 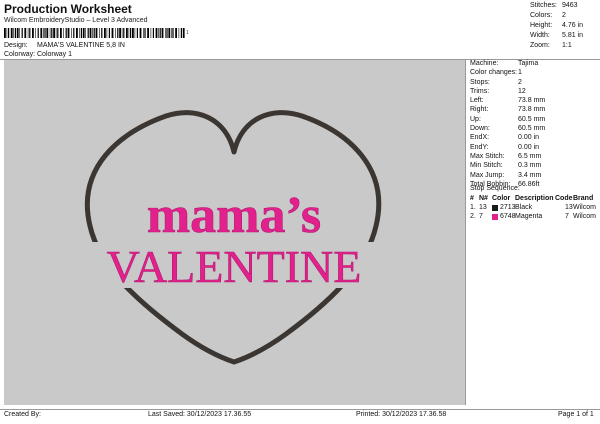 I want to click on row-needle: 13, so click(x=483, y=207).